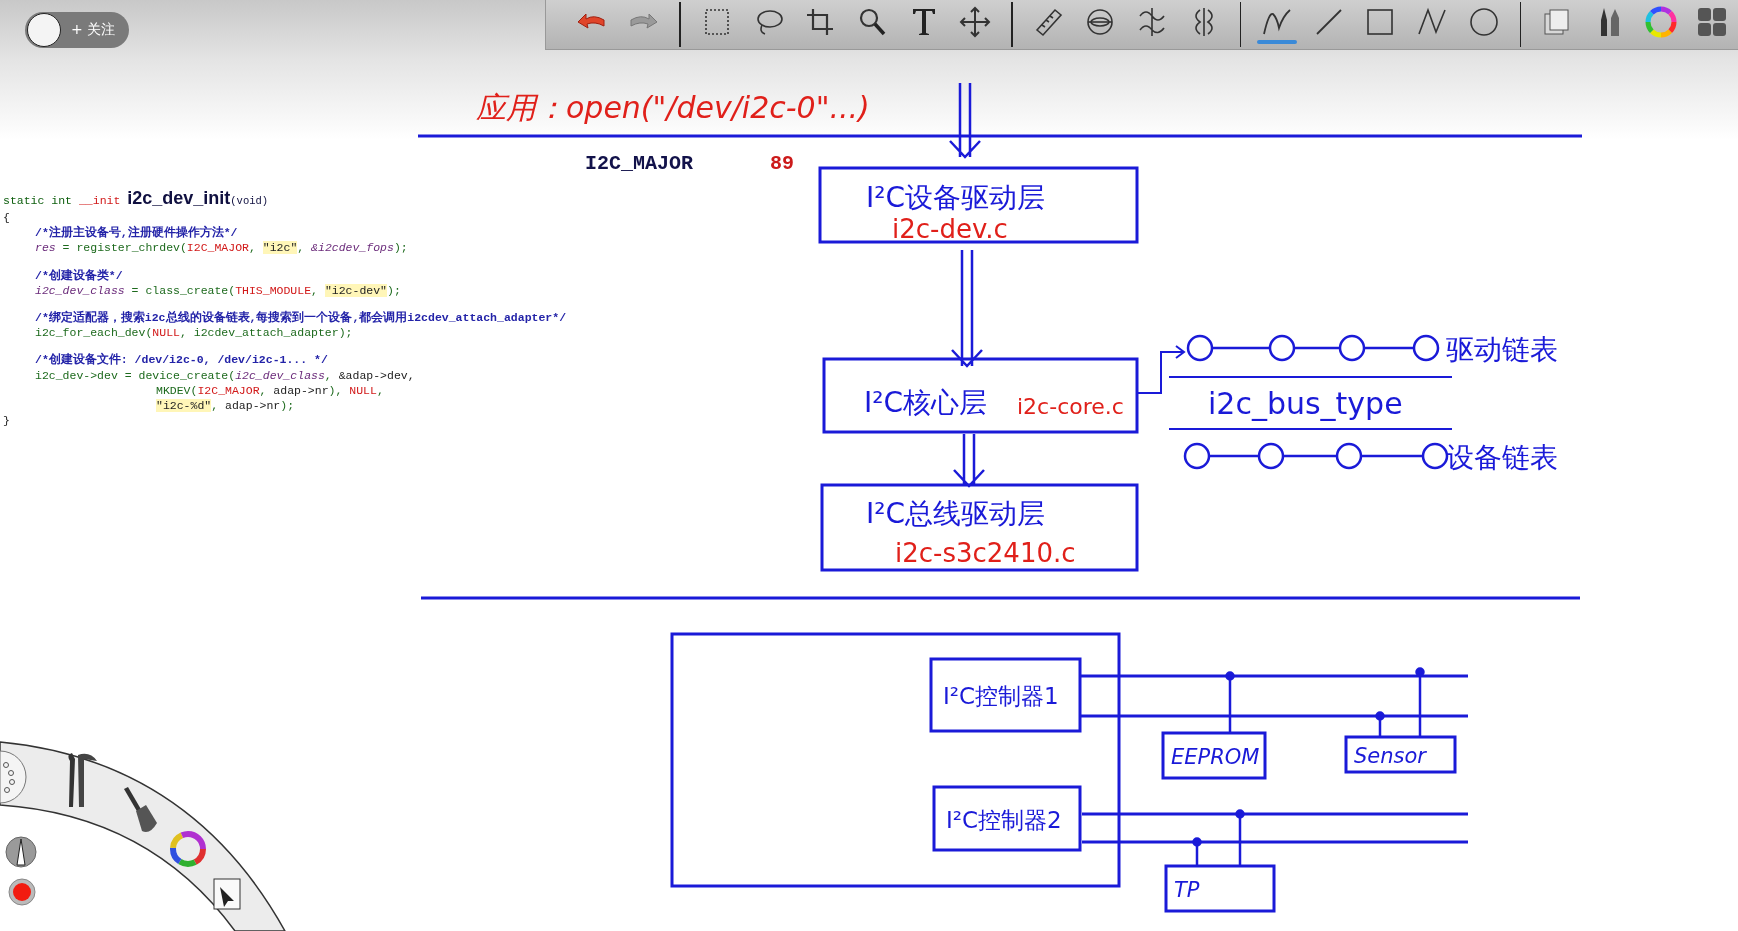 This screenshot has height=931, width=1738. What do you see at coordinates (6, 218) in the screenshot?
I see `code-line: {` at bounding box center [6, 218].